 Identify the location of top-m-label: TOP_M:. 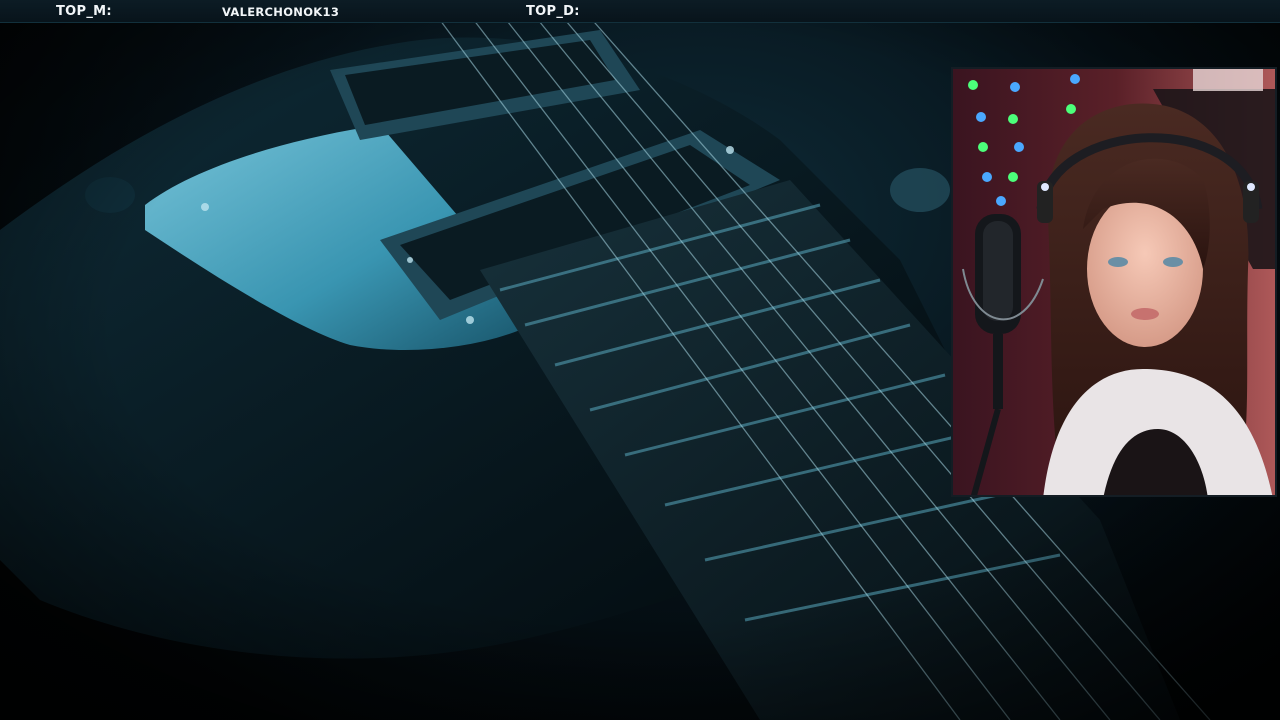
(84, 11).